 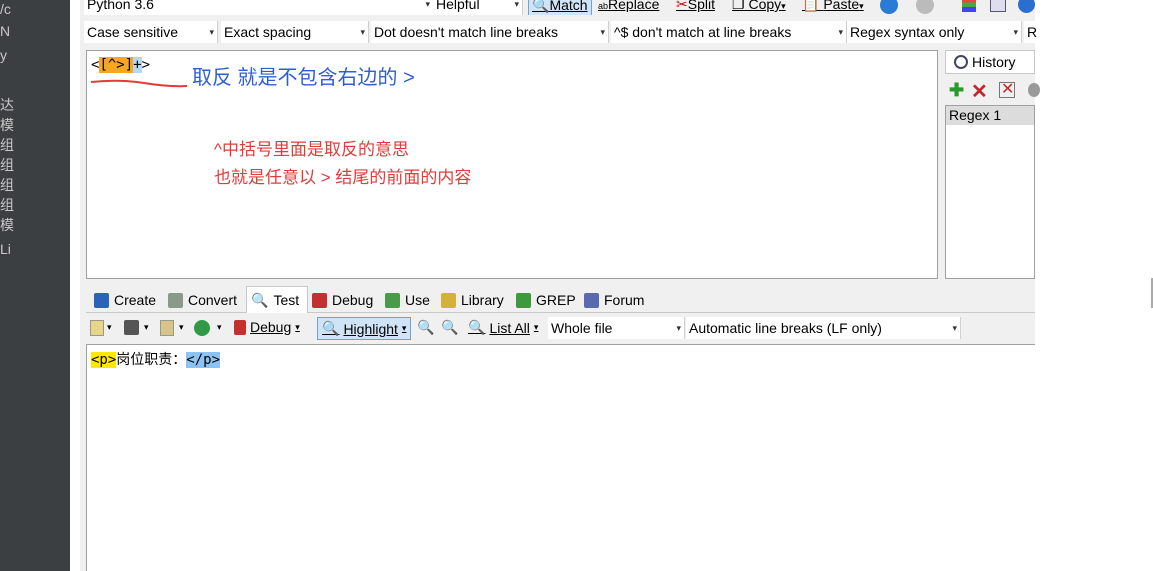 I want to click on match-button: 🔍Match, so click(x=560, y=7).